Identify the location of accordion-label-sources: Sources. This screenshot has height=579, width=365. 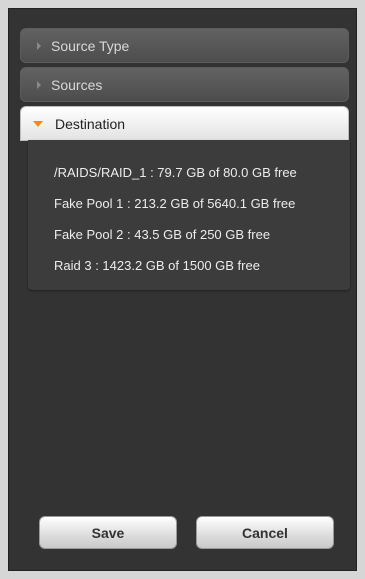
(77, 84).